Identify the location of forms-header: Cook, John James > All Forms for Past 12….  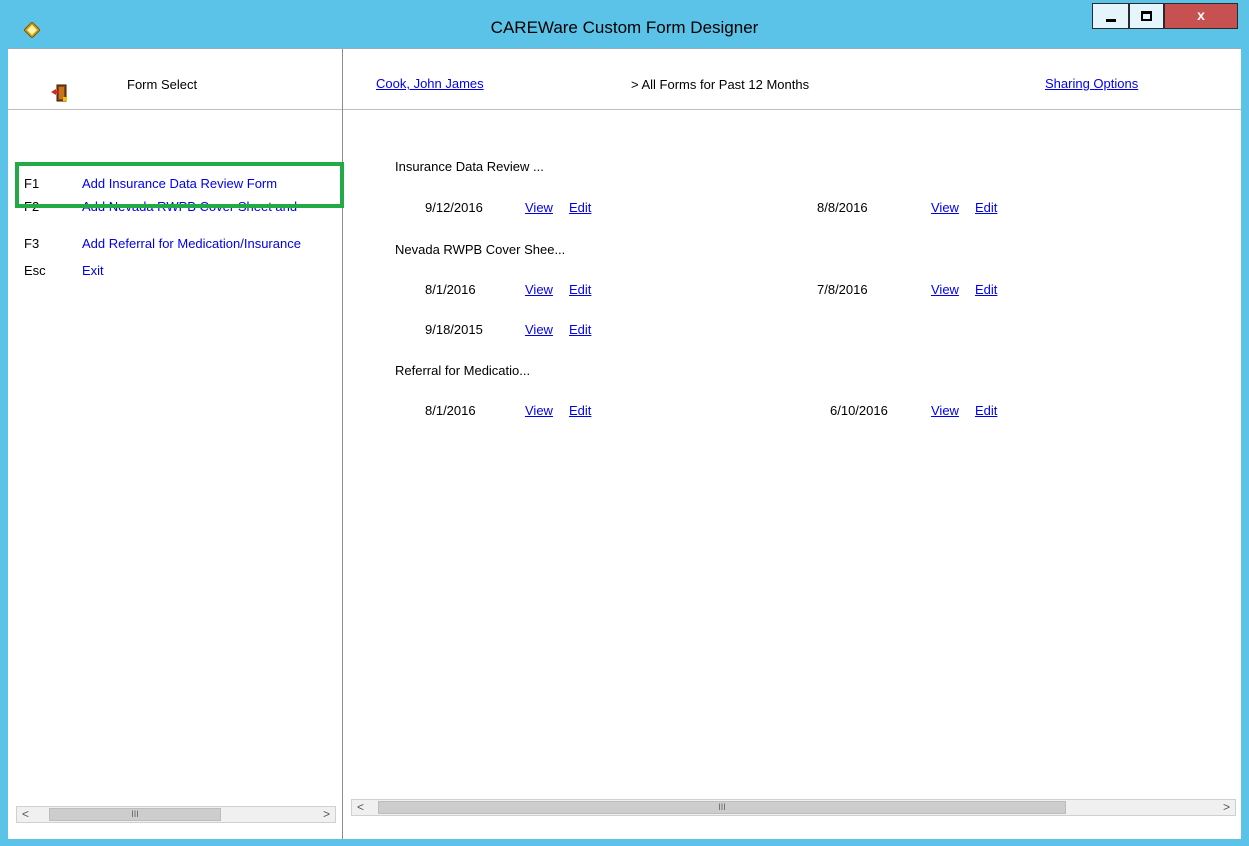
(792, 79).